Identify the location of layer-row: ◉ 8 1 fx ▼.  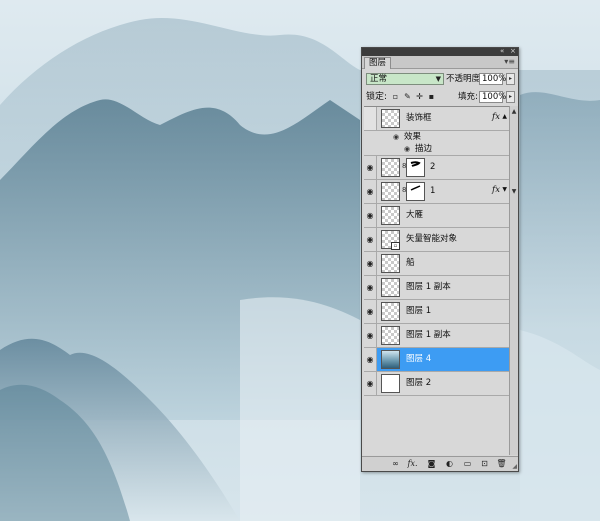
(436, 192).